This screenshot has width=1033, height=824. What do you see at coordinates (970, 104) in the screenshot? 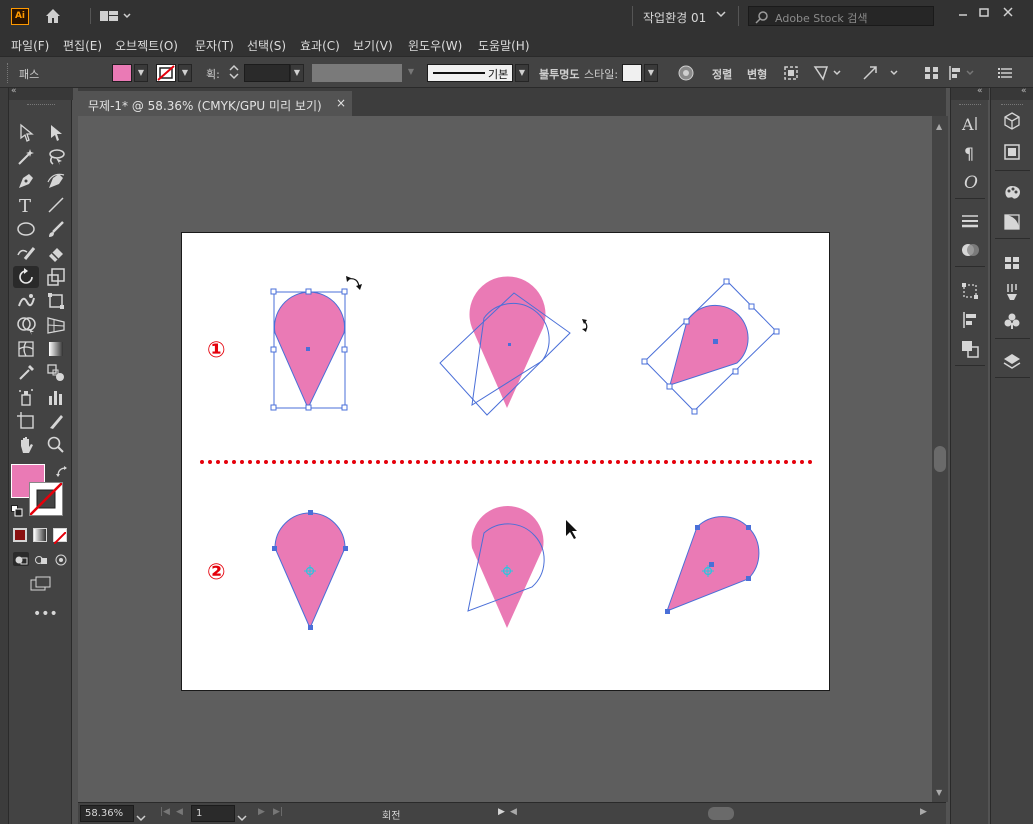
I see `panel-grip` at bounding box center [970, 104].